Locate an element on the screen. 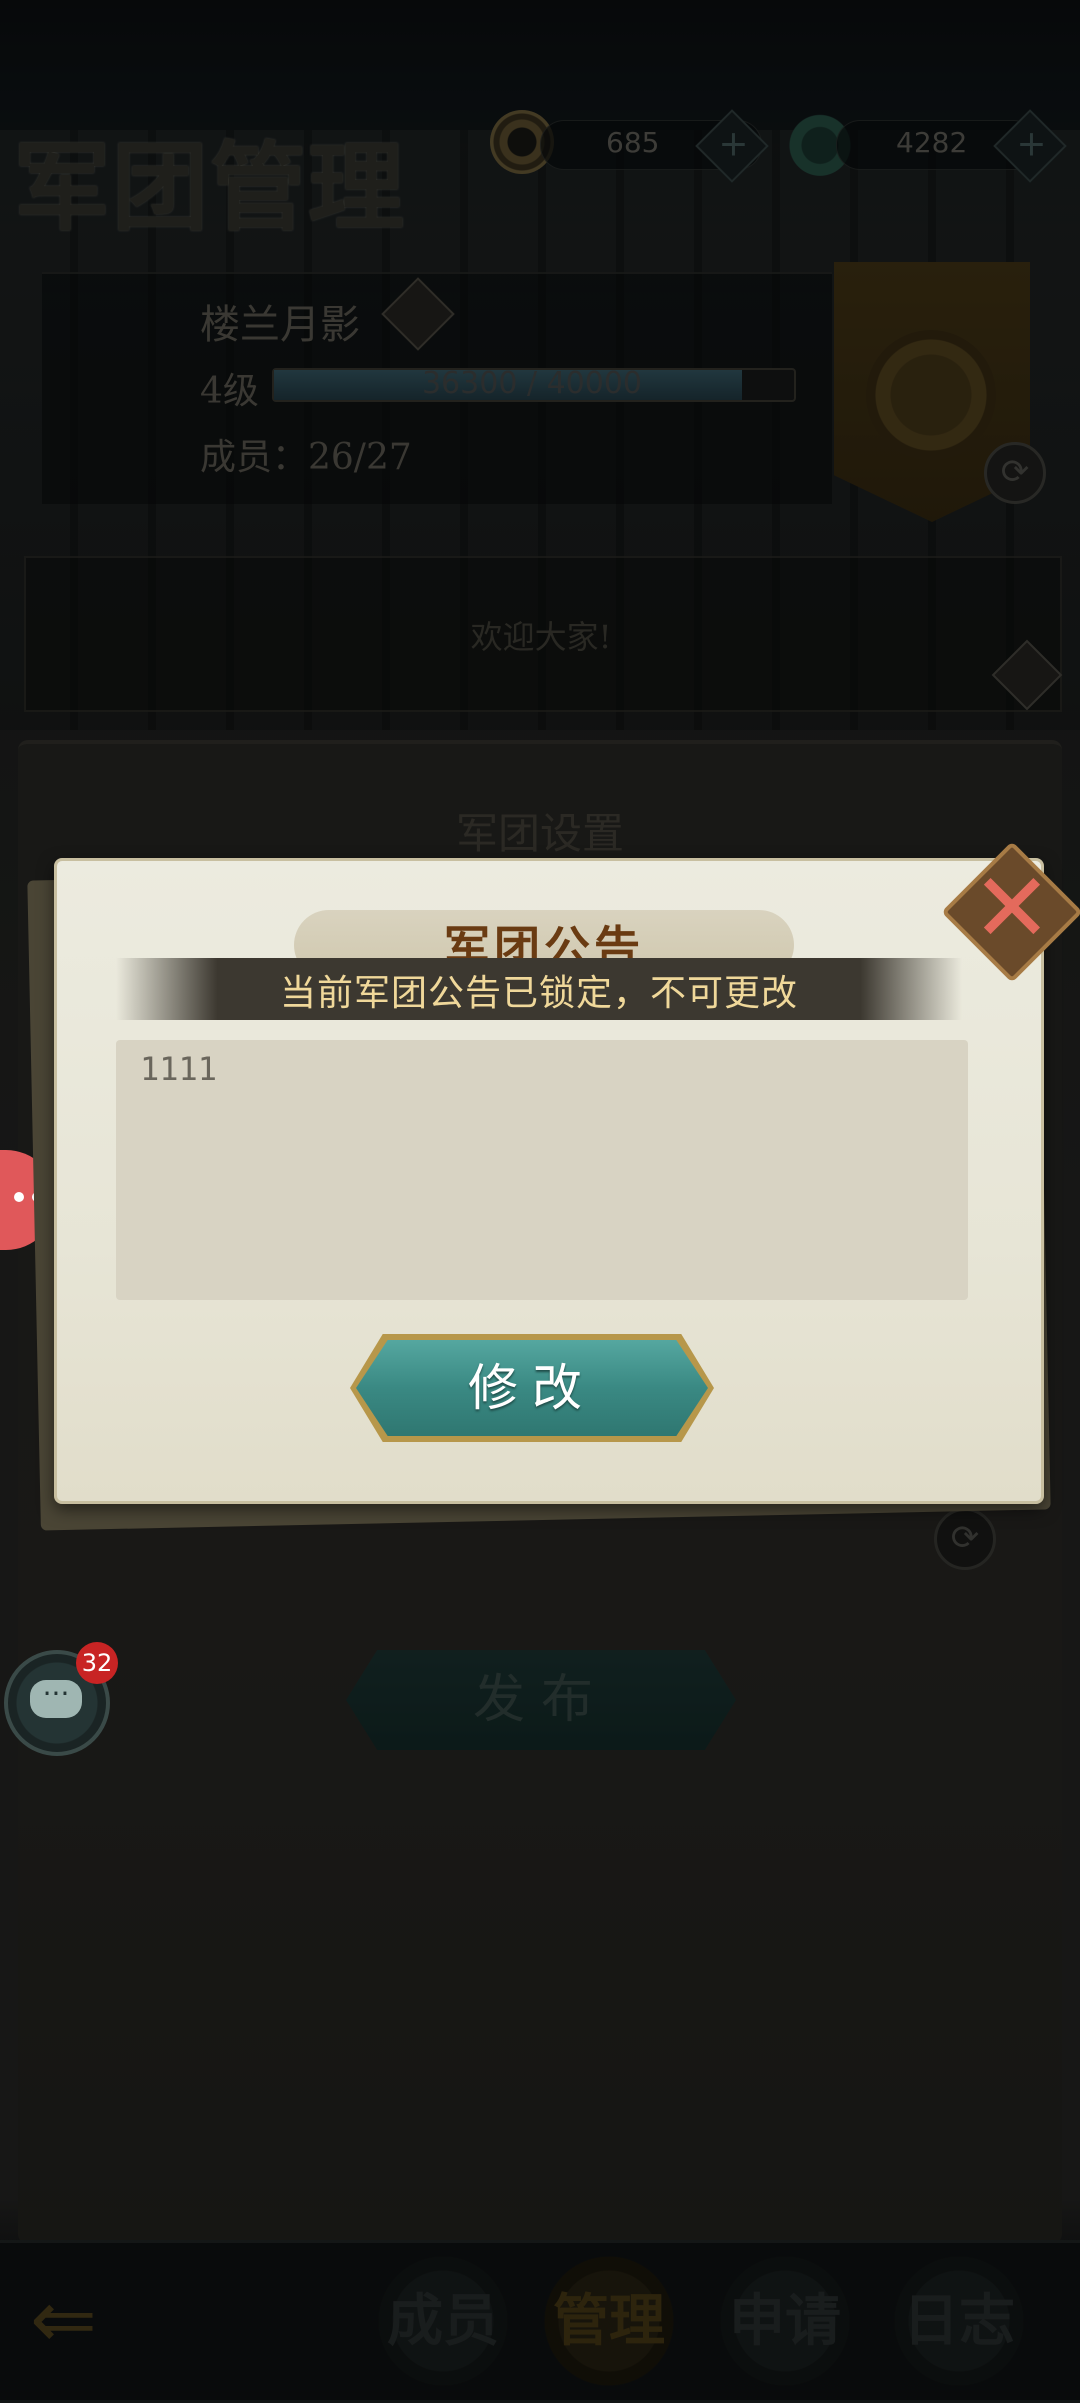 The width and height of the screenshot is (1080, 2403). chat-bubble-icon: ··· is located at coordinates (56, 1699).